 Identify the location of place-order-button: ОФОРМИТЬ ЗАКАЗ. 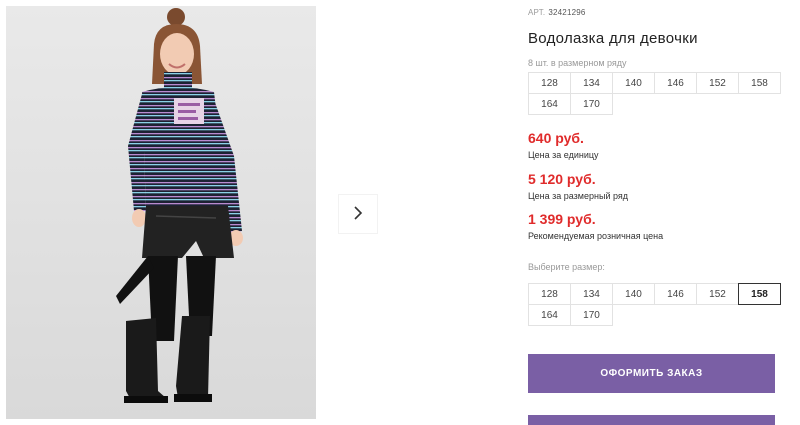
(651, 373).